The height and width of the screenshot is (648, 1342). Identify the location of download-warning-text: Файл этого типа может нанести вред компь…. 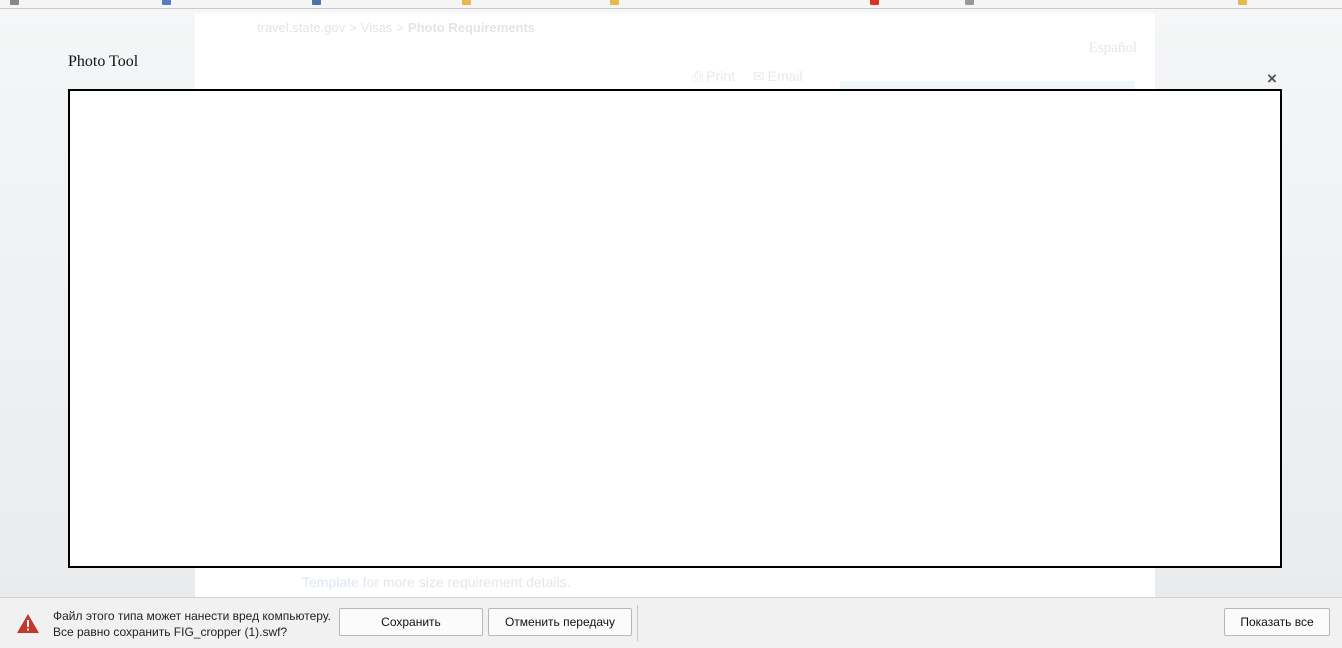
(192, 624).